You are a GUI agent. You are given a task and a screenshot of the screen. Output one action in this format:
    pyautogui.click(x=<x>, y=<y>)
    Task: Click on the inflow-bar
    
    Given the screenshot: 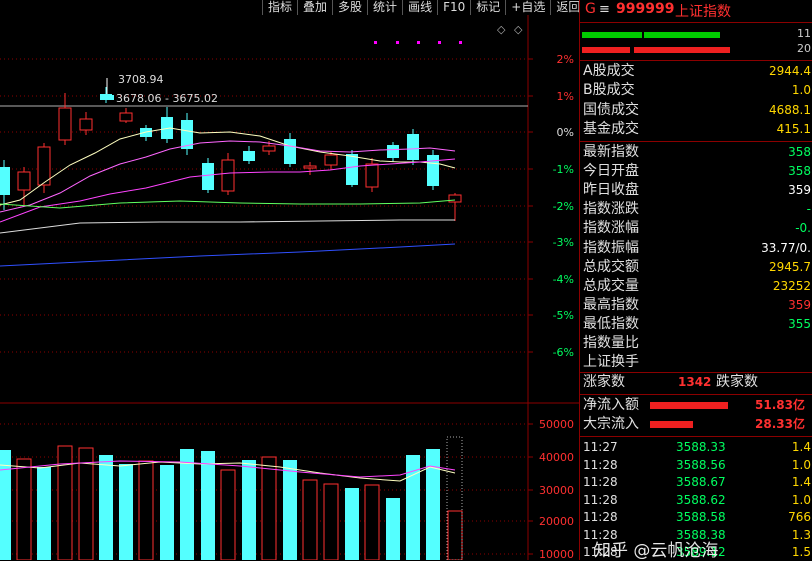 What is the action you would take?
    pyautogui.click(x=689, y=405)
    